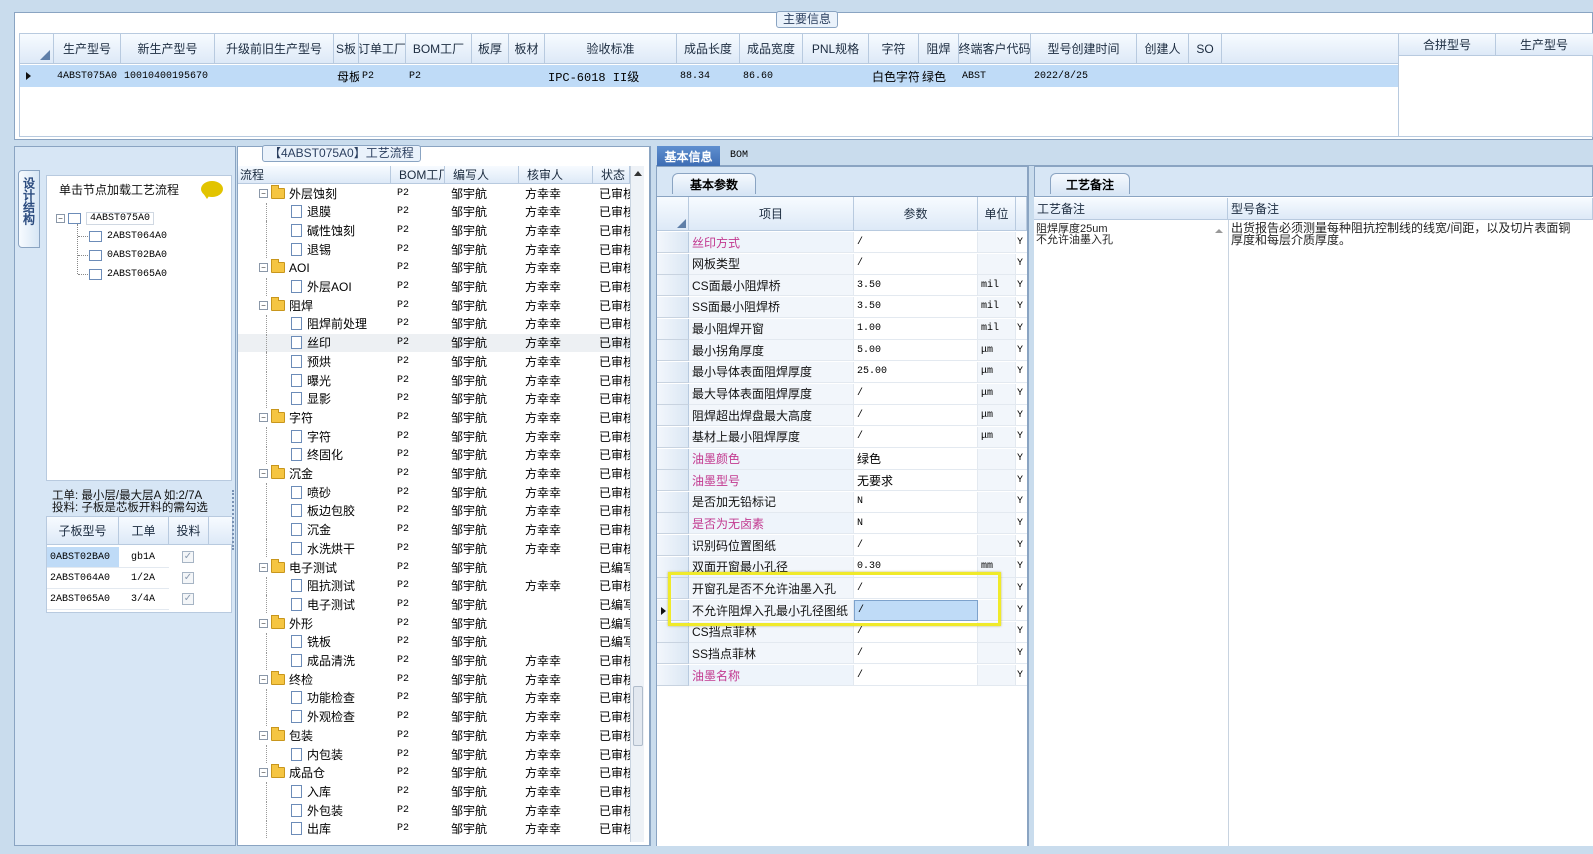 The height and width of the screenshot is (854, 1593). Describe the element at coordinates (128, 255) in the screenshot. I see `tree-node: 0ABST02BA0` at that location.